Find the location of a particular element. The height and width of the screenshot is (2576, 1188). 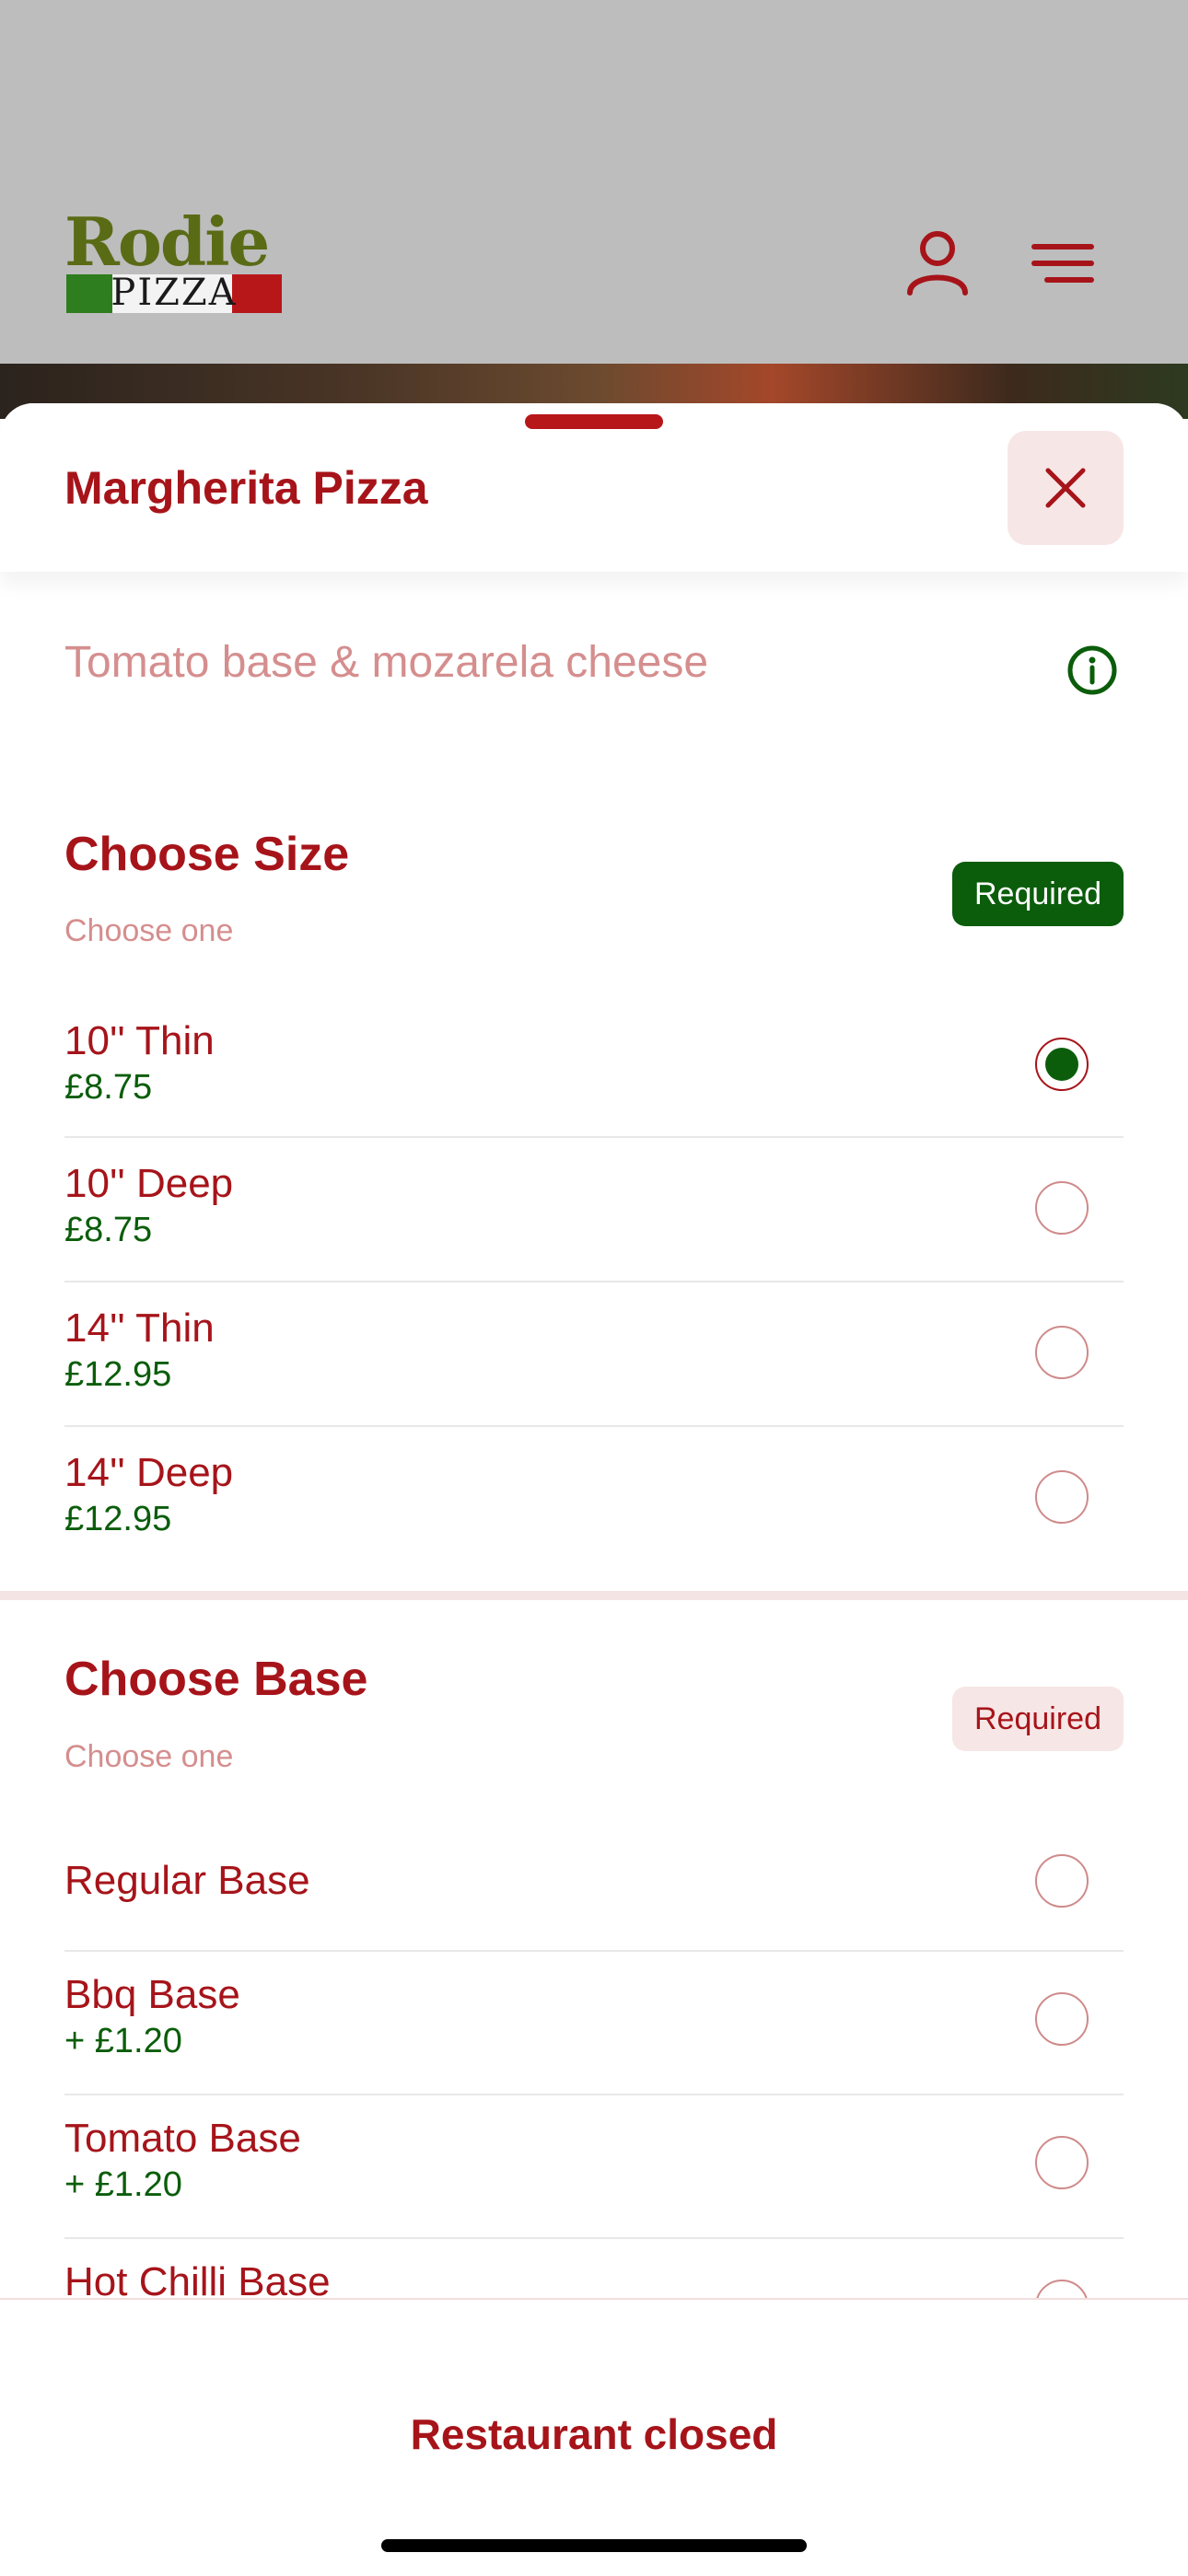

option-name: Bbq Base is located at coordinates (152, 1994).